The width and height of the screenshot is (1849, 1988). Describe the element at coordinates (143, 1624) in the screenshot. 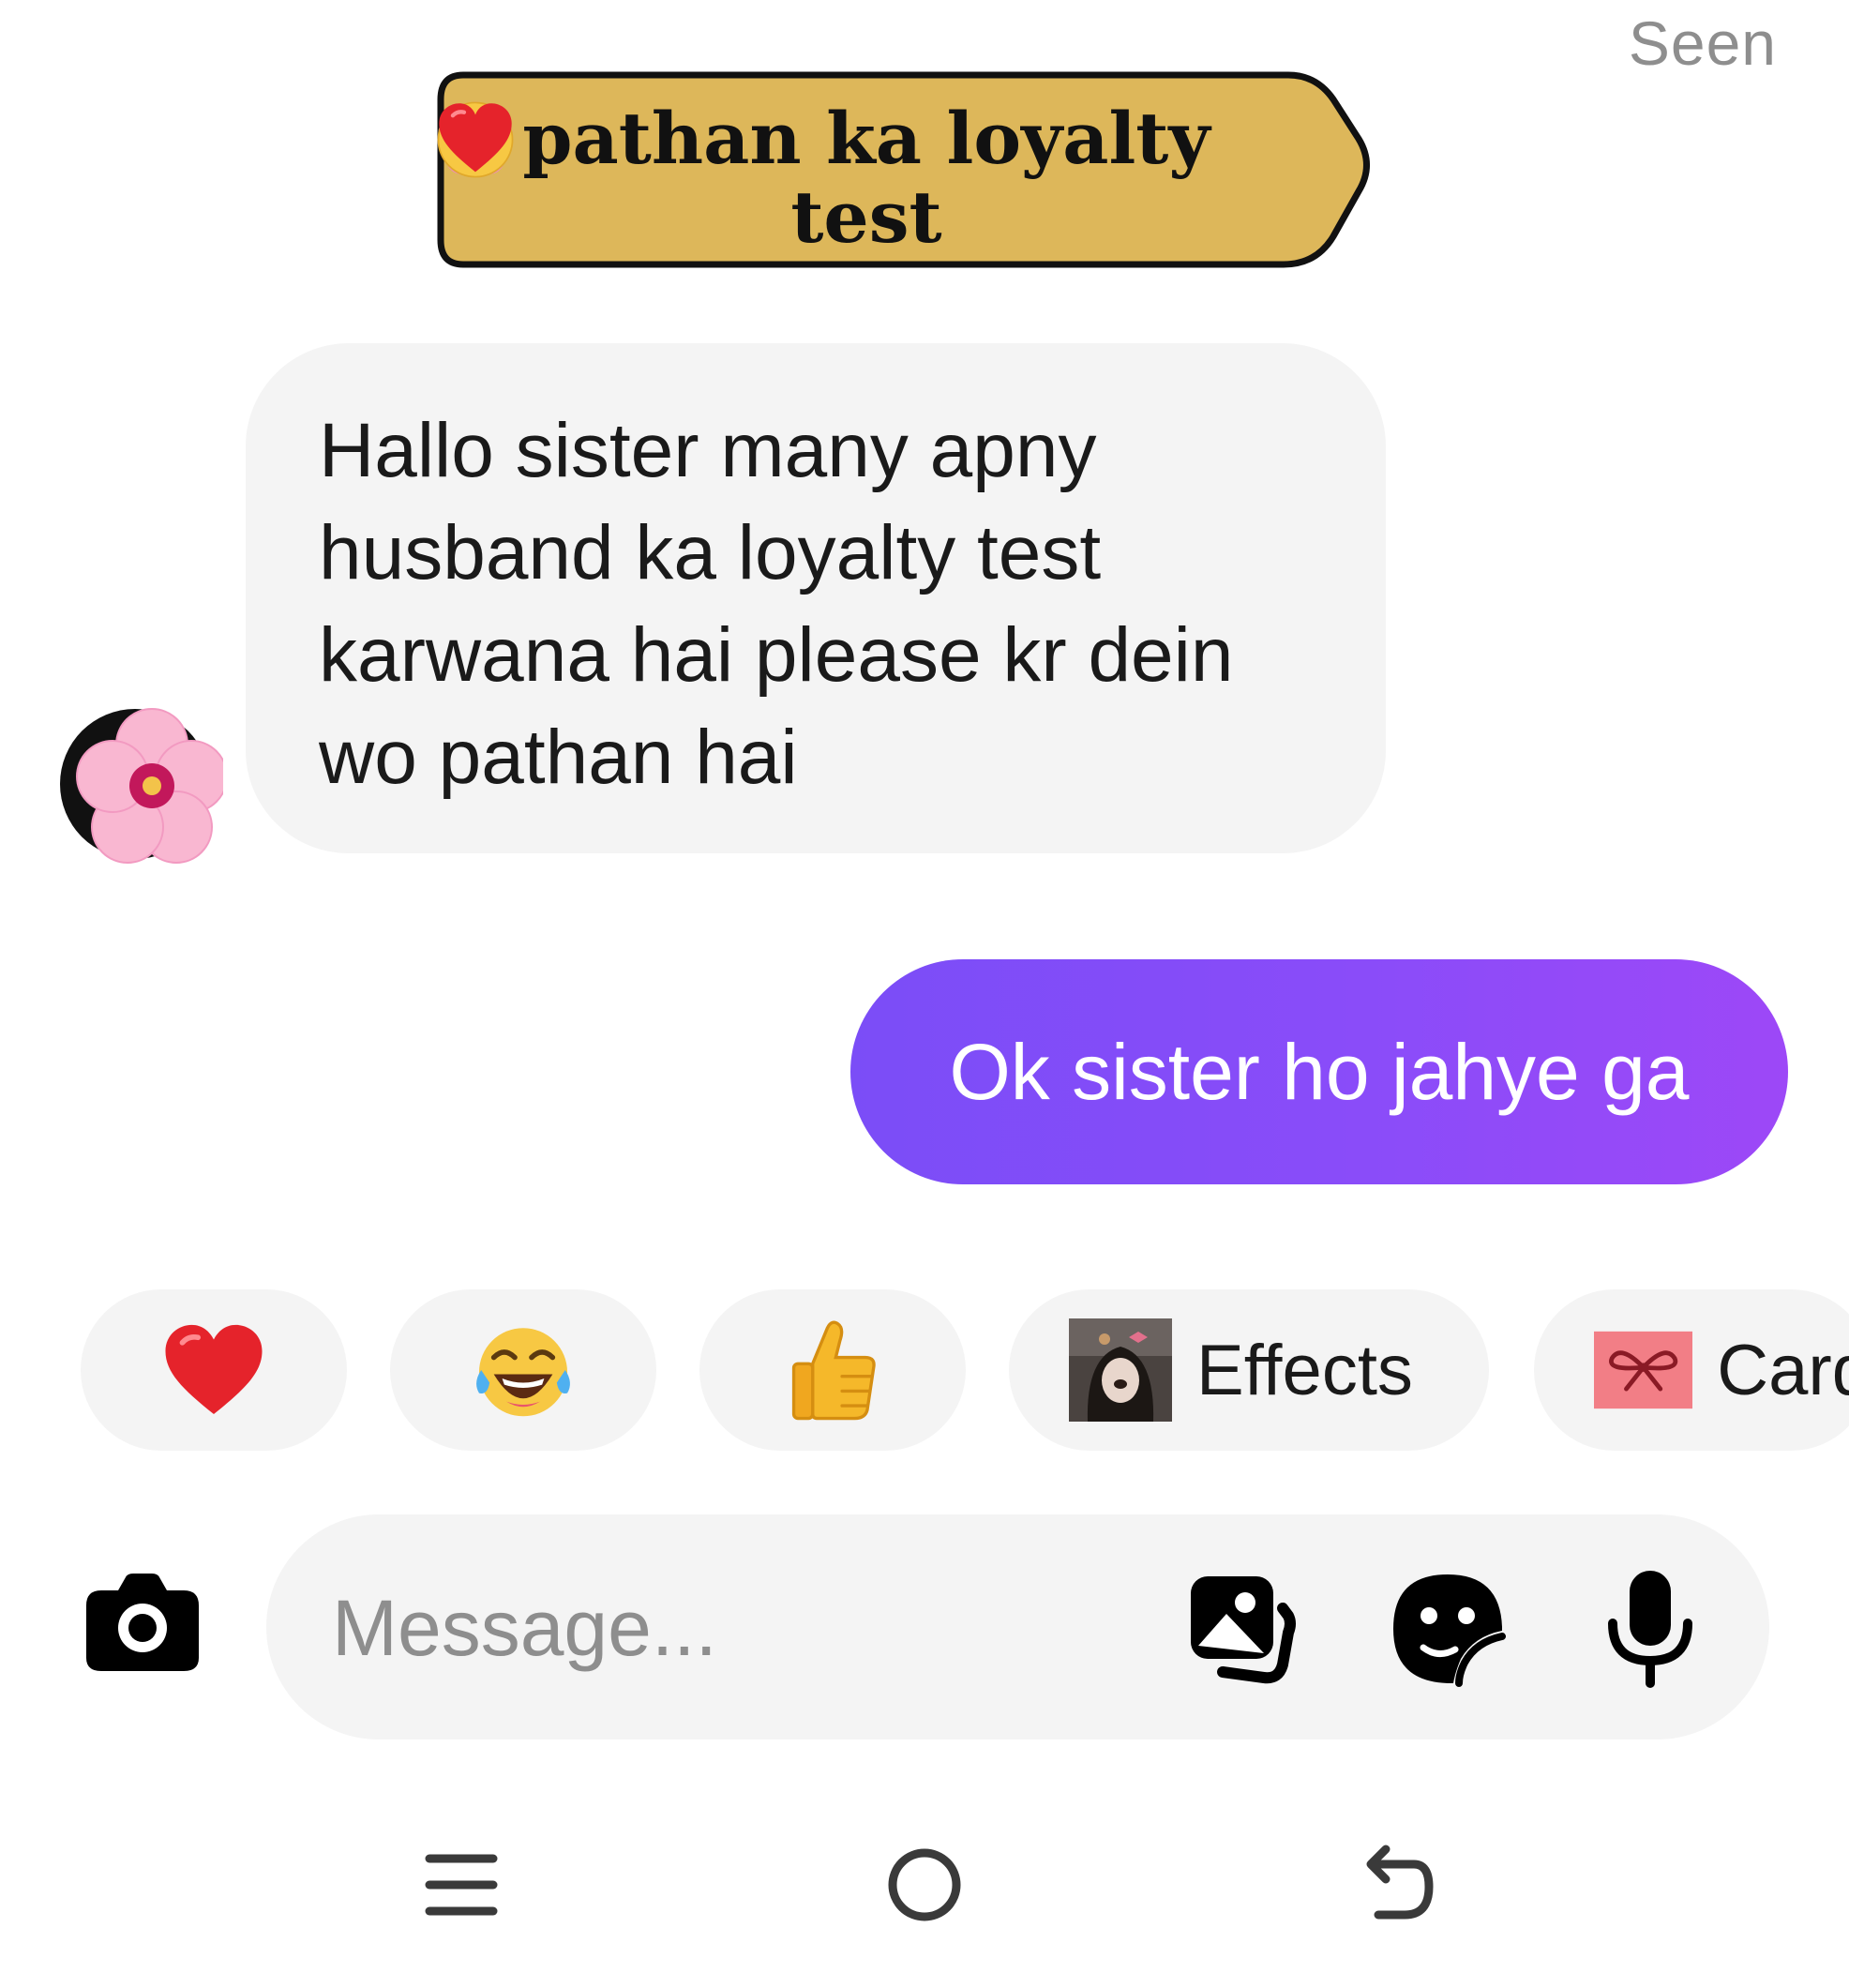

I see `camera-icon` at that location.